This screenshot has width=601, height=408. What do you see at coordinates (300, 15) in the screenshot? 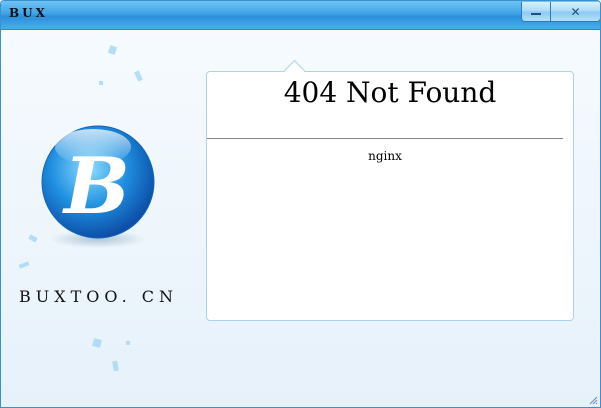
I see `title-bar: BUX ✕` at bounding box center [300, 15].